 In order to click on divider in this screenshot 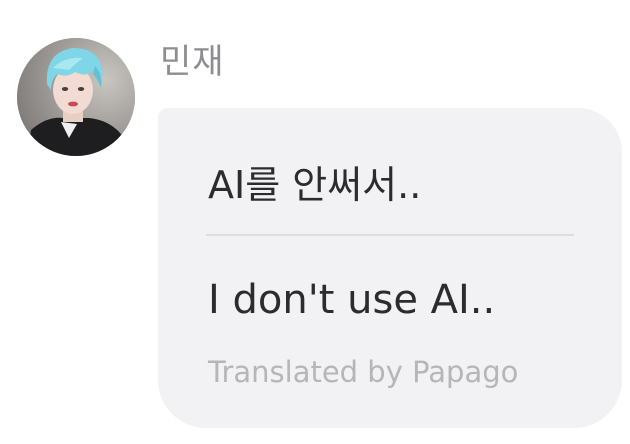, I will do `click(390, 235)`.